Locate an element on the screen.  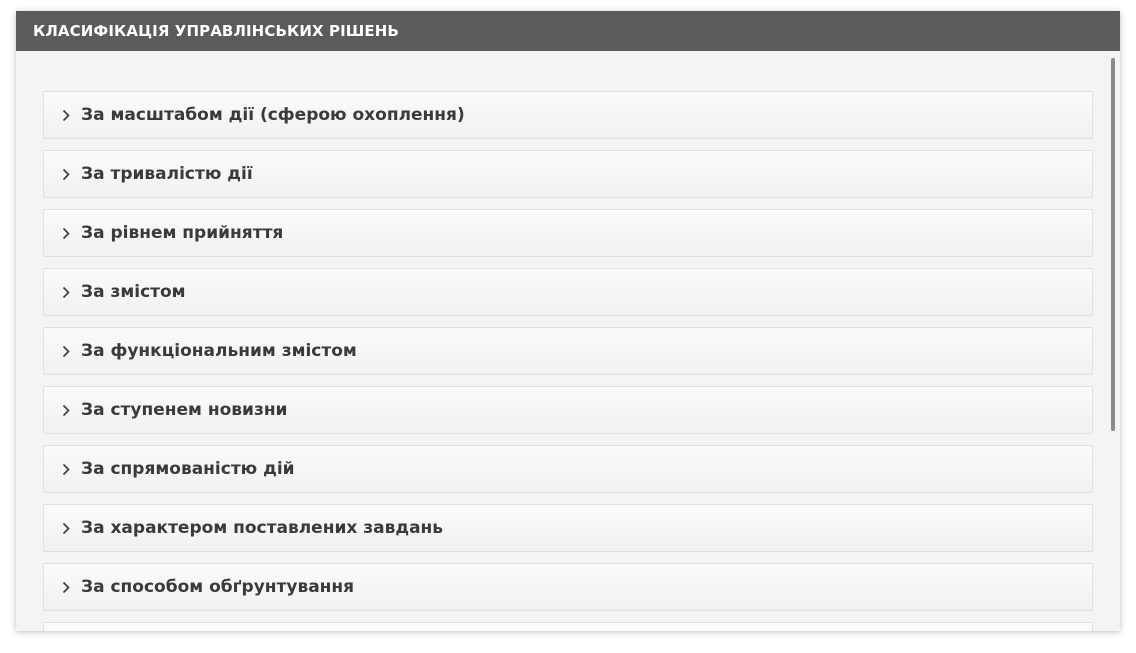
accordion-item-novelty: За ступенем новизни is located at coordinates (568, 410).